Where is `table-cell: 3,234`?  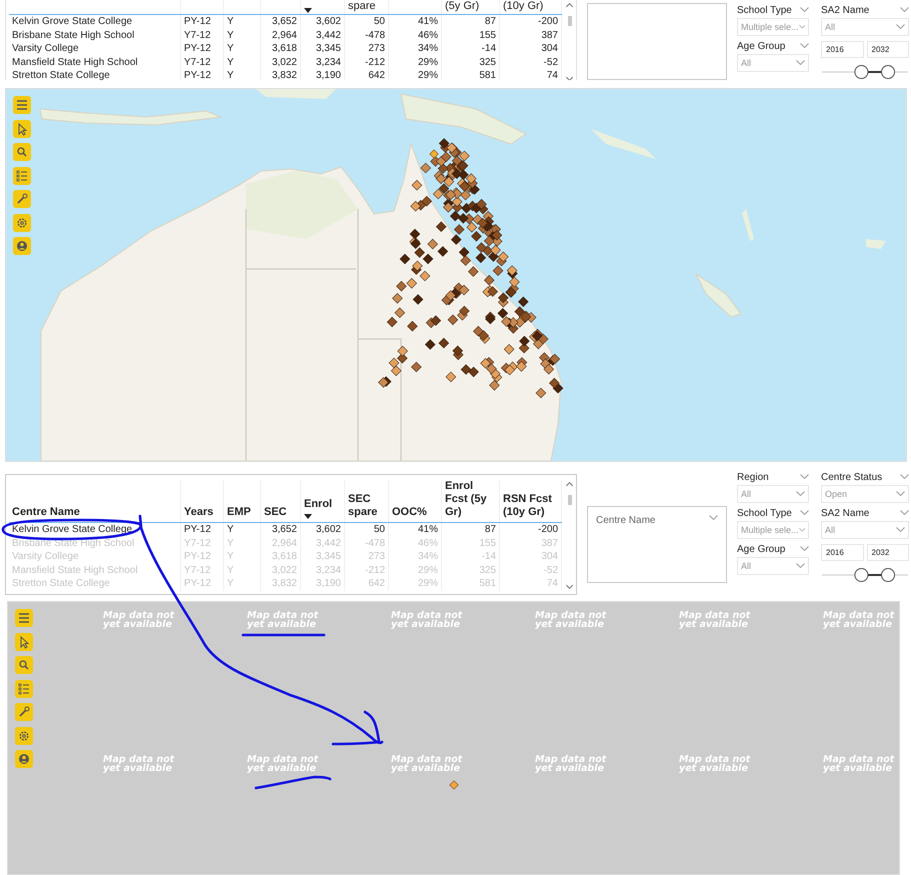 table-cell: 3,234 is located at coordinates (323, 570).